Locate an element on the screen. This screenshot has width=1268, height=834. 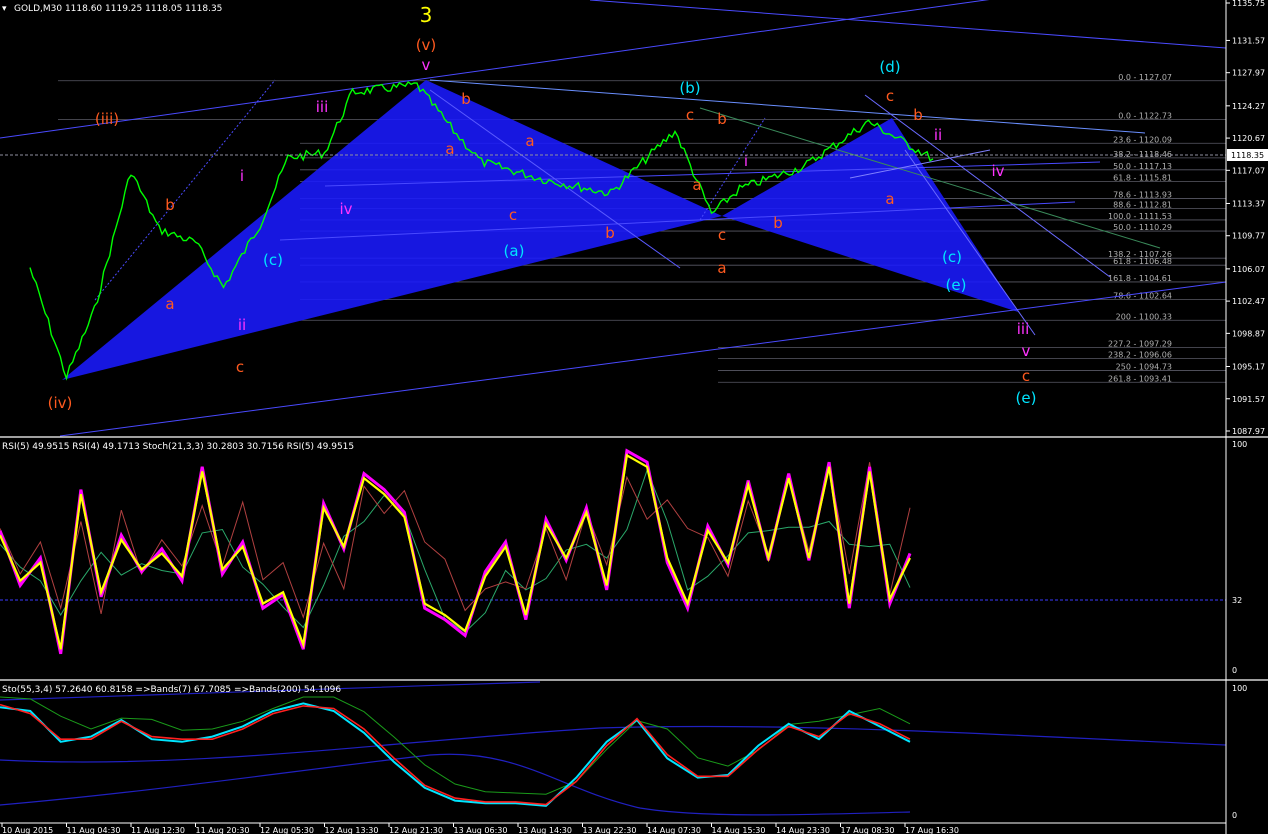
price-tick-label: 1102.47 is located at coordinates (1248, 301).